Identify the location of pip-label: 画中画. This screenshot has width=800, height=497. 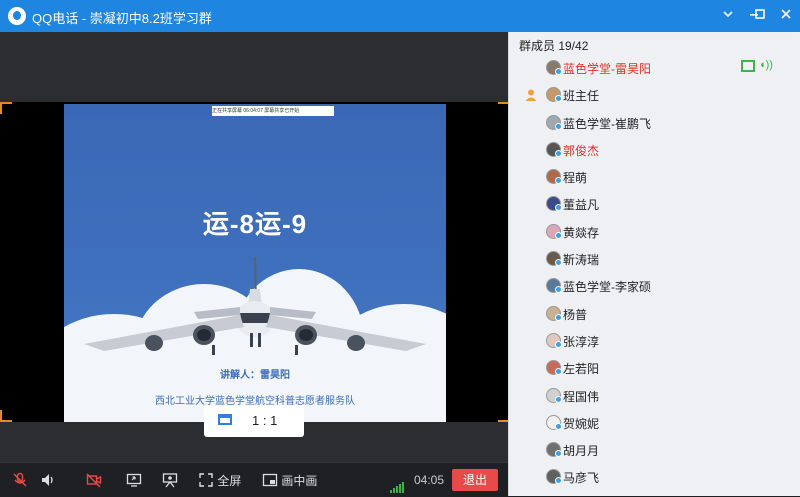
(299, 481).